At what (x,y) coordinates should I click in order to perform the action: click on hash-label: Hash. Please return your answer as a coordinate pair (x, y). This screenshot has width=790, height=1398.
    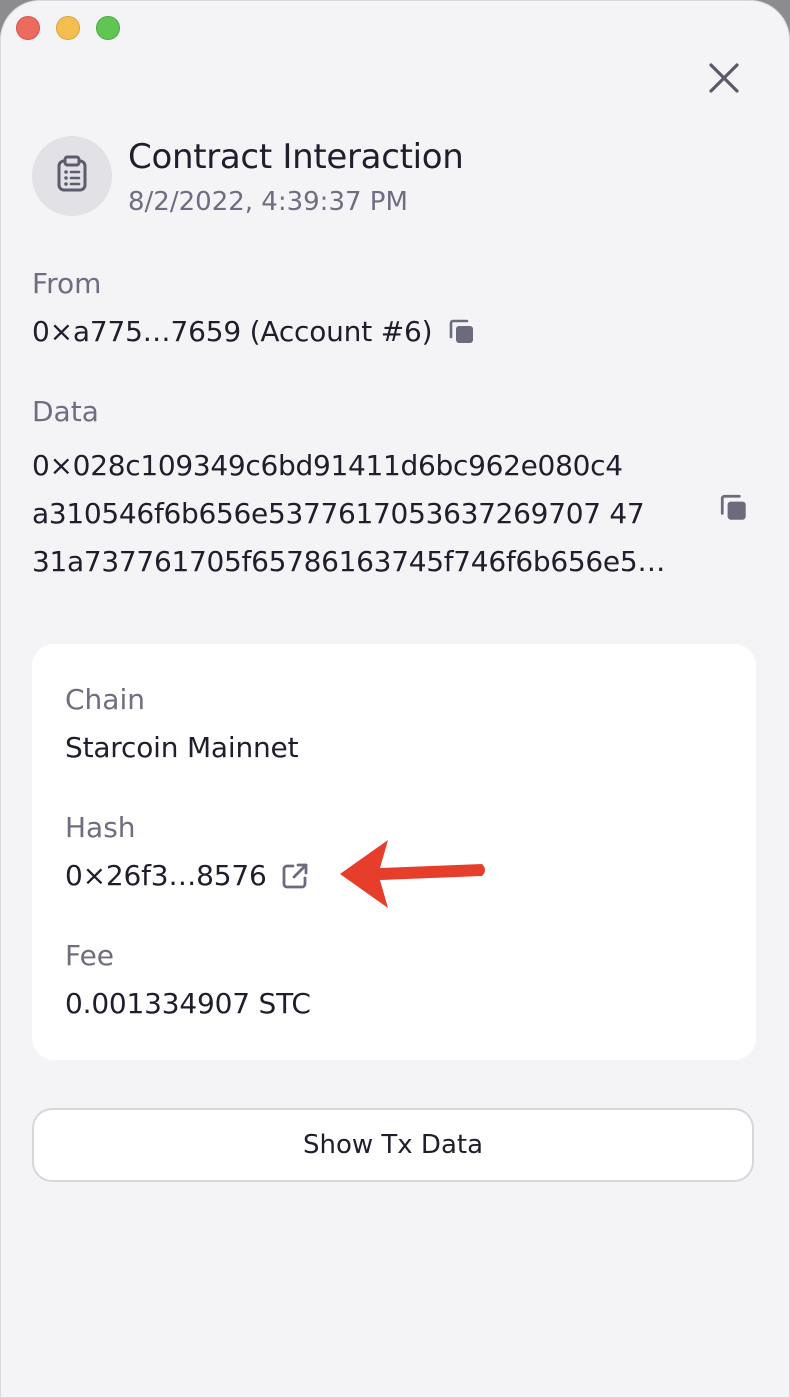
    Looking at the image, I should click on (100, 827).